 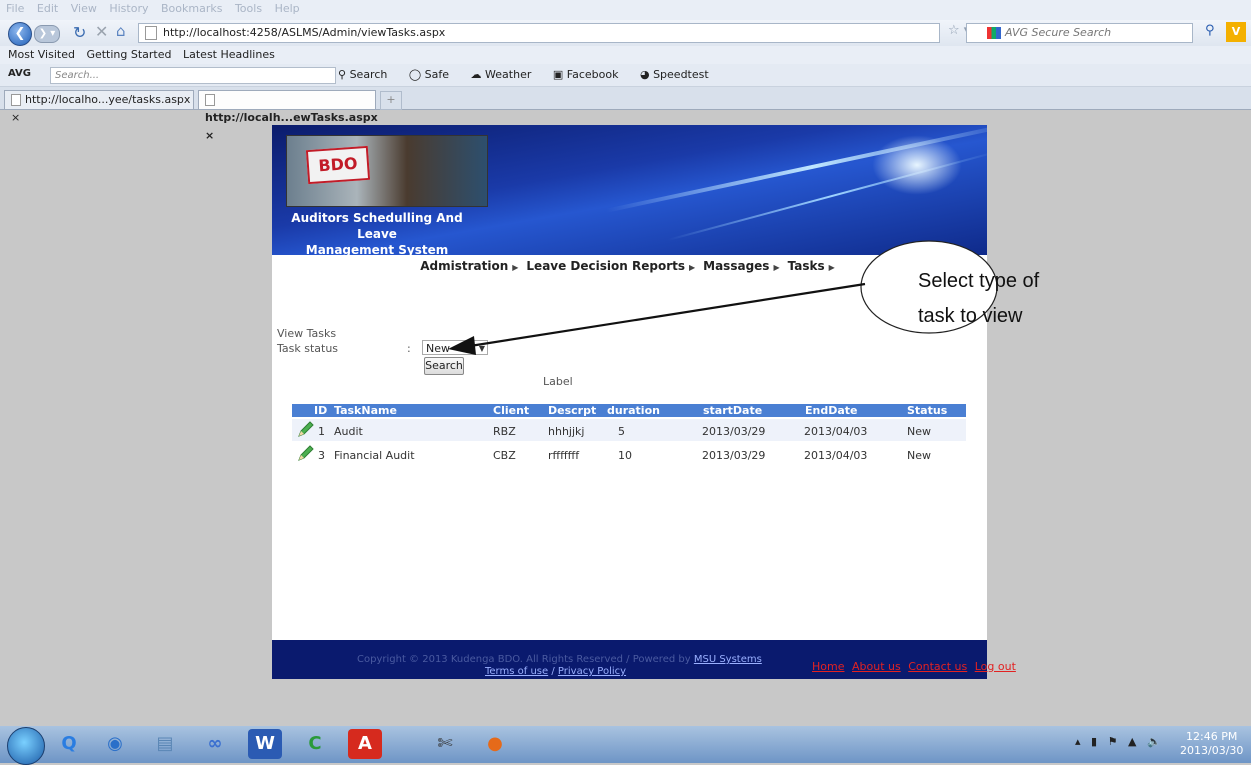 I want to click on firefox-icon: ●, so click(x=495, y=744).